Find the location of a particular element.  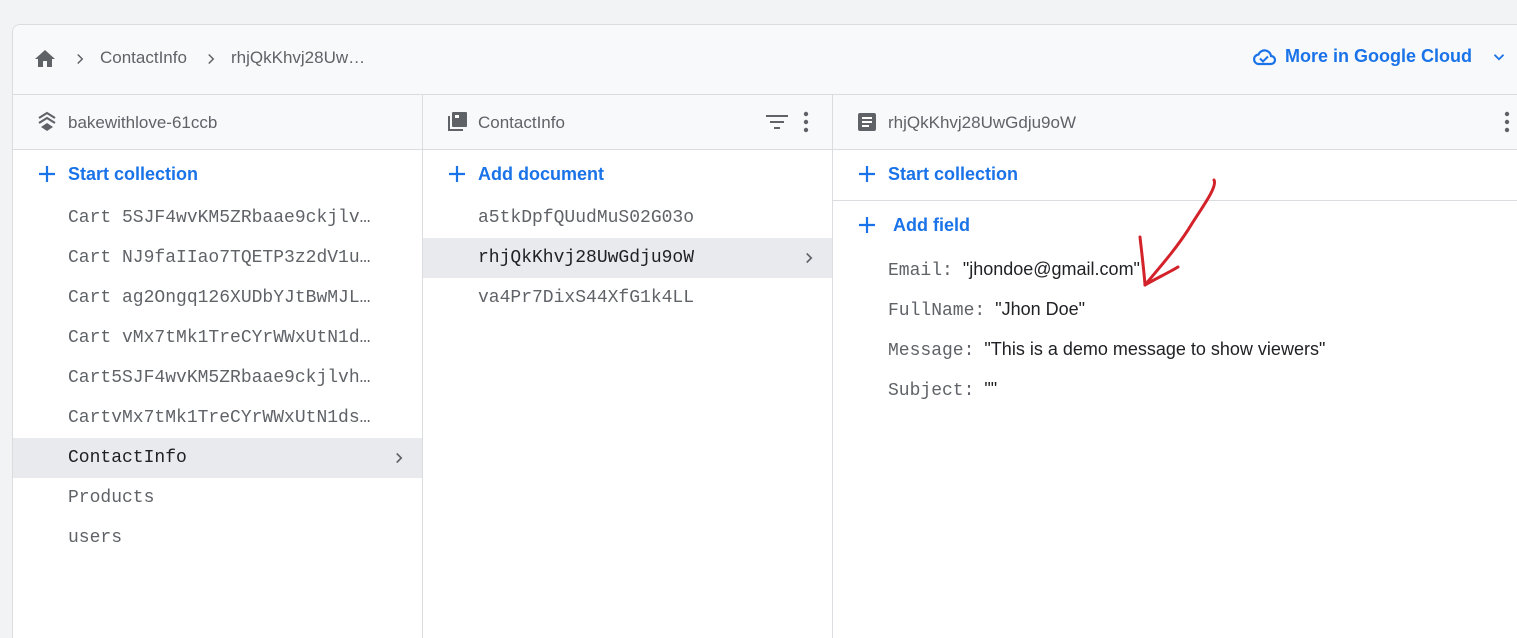

filter-icon is located at coordinates (777, 122).